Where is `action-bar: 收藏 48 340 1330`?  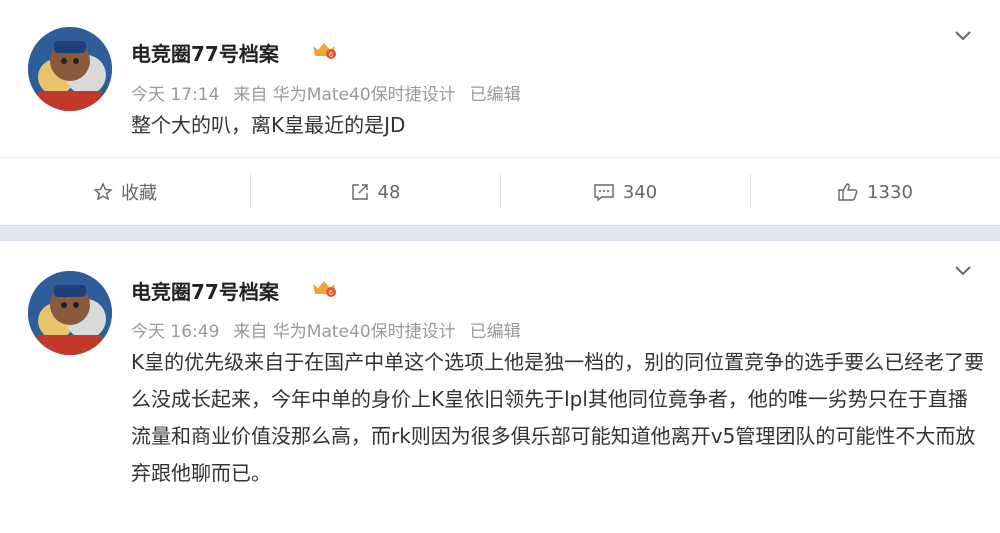
action-bar: 收藏 48 340 1330 is located at coordinates (500, 191).